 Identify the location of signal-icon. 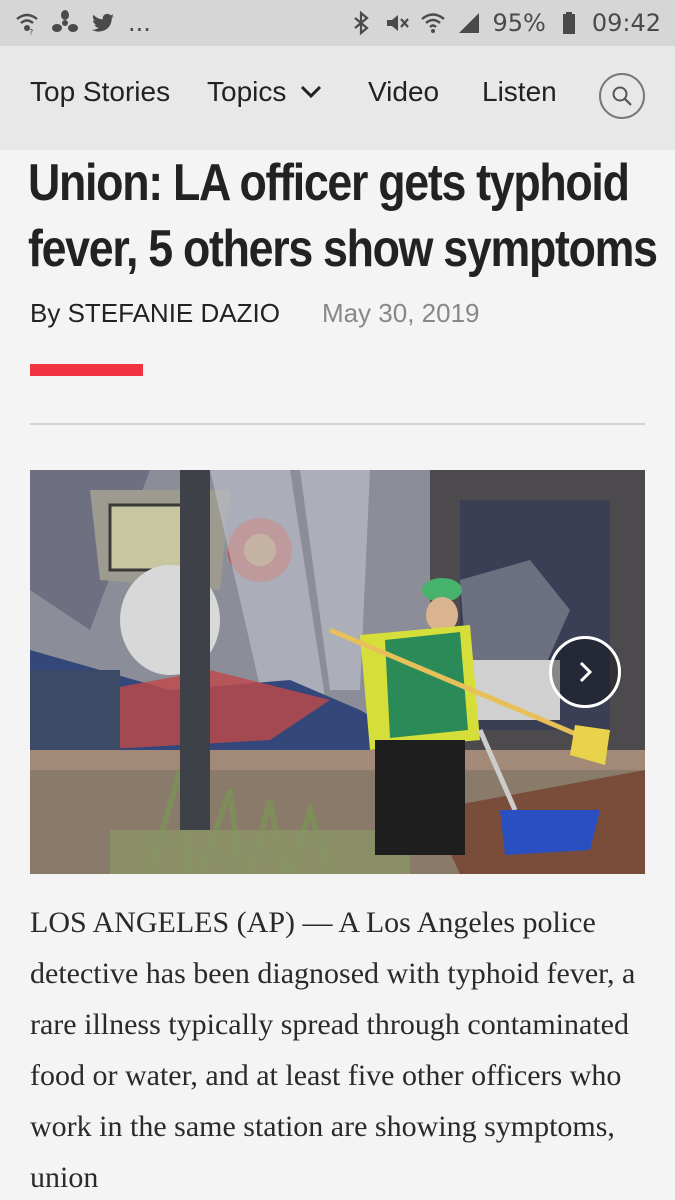
(469, 23).